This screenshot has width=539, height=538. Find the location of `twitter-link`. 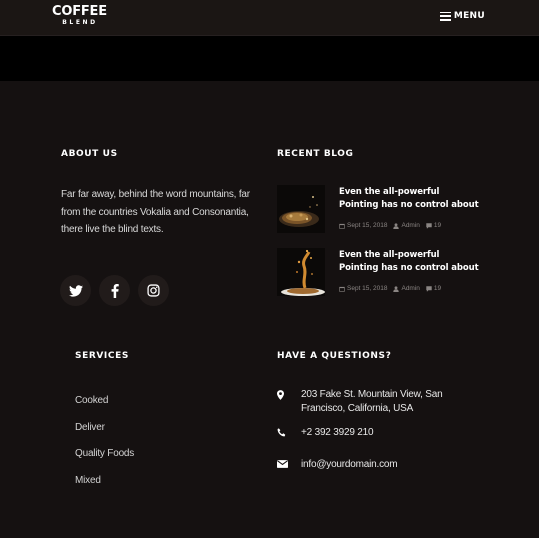

twitter-link is located at coordinates (75, 290).